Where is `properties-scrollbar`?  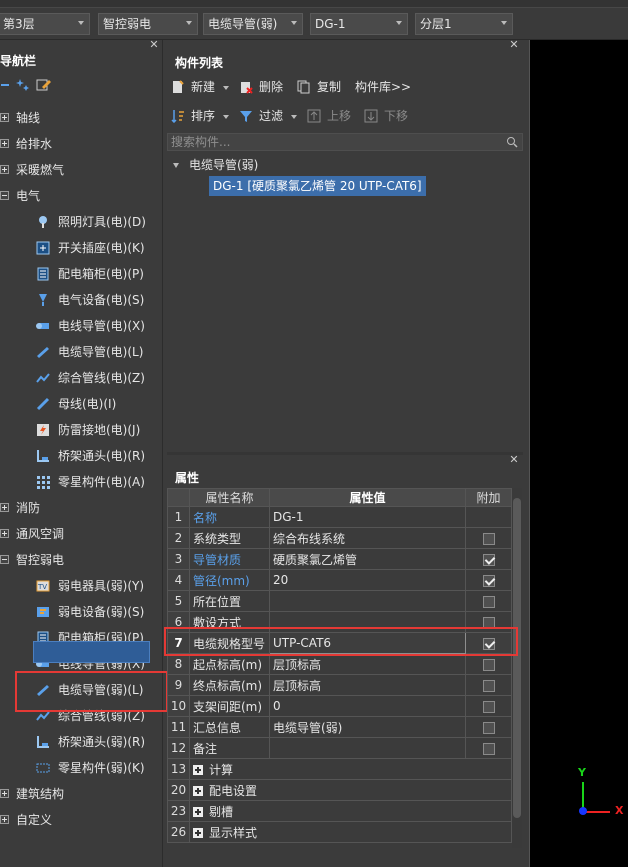 properties-scrollbar is located at coordinates (517, 668).